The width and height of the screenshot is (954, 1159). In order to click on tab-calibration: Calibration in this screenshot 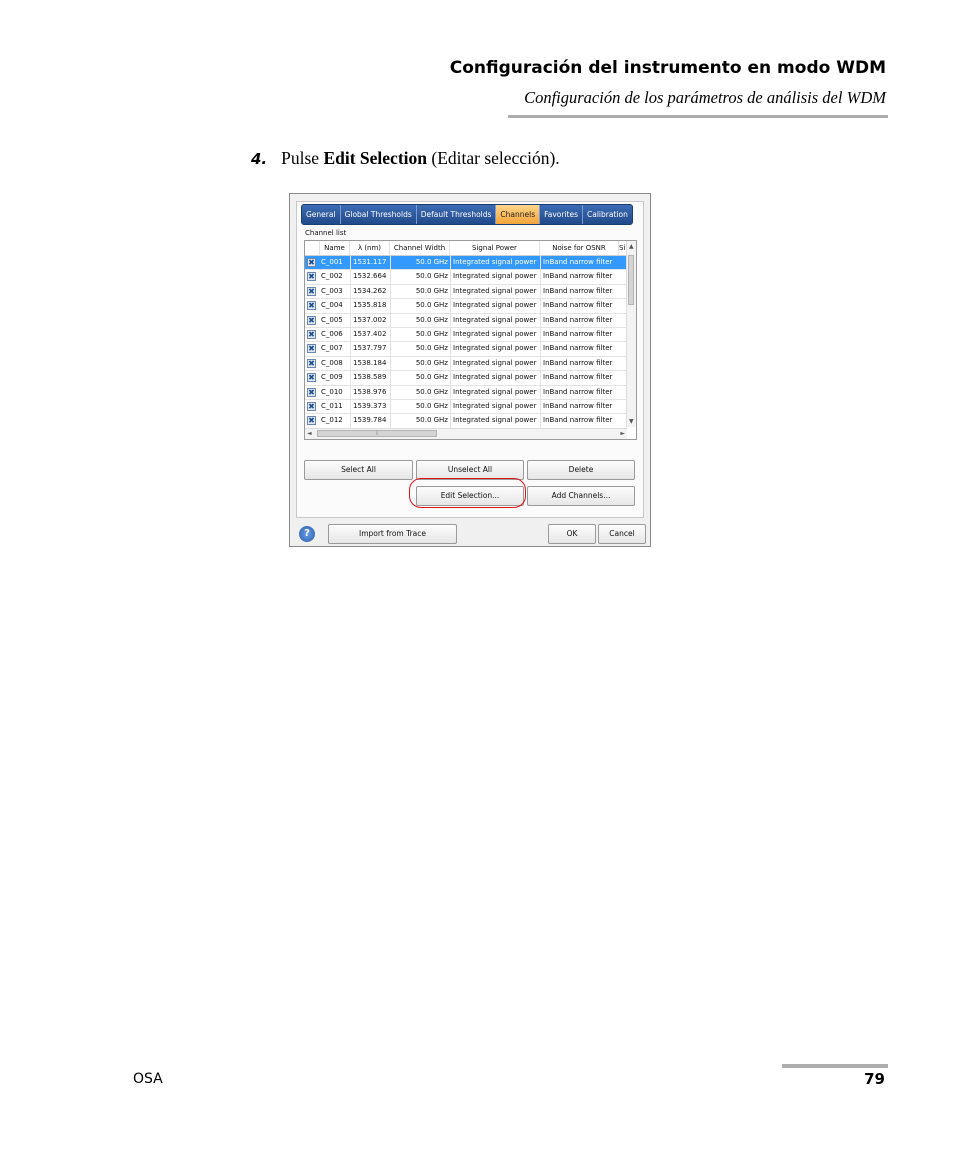, I will do `click(607, 214)`.